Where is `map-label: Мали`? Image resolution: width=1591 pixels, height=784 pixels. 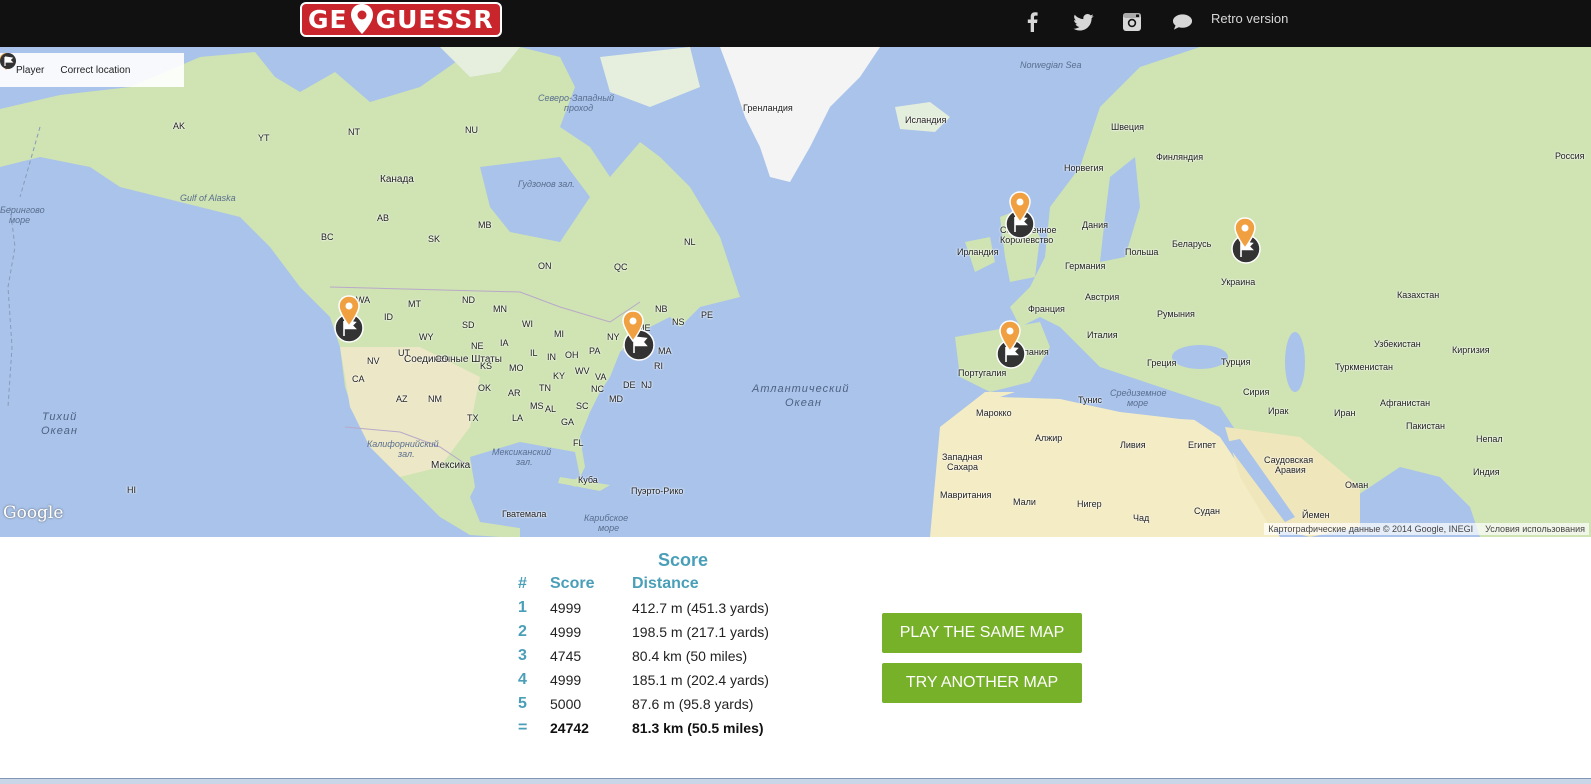
map-label: Мали is located at coordinates (1024, 502).